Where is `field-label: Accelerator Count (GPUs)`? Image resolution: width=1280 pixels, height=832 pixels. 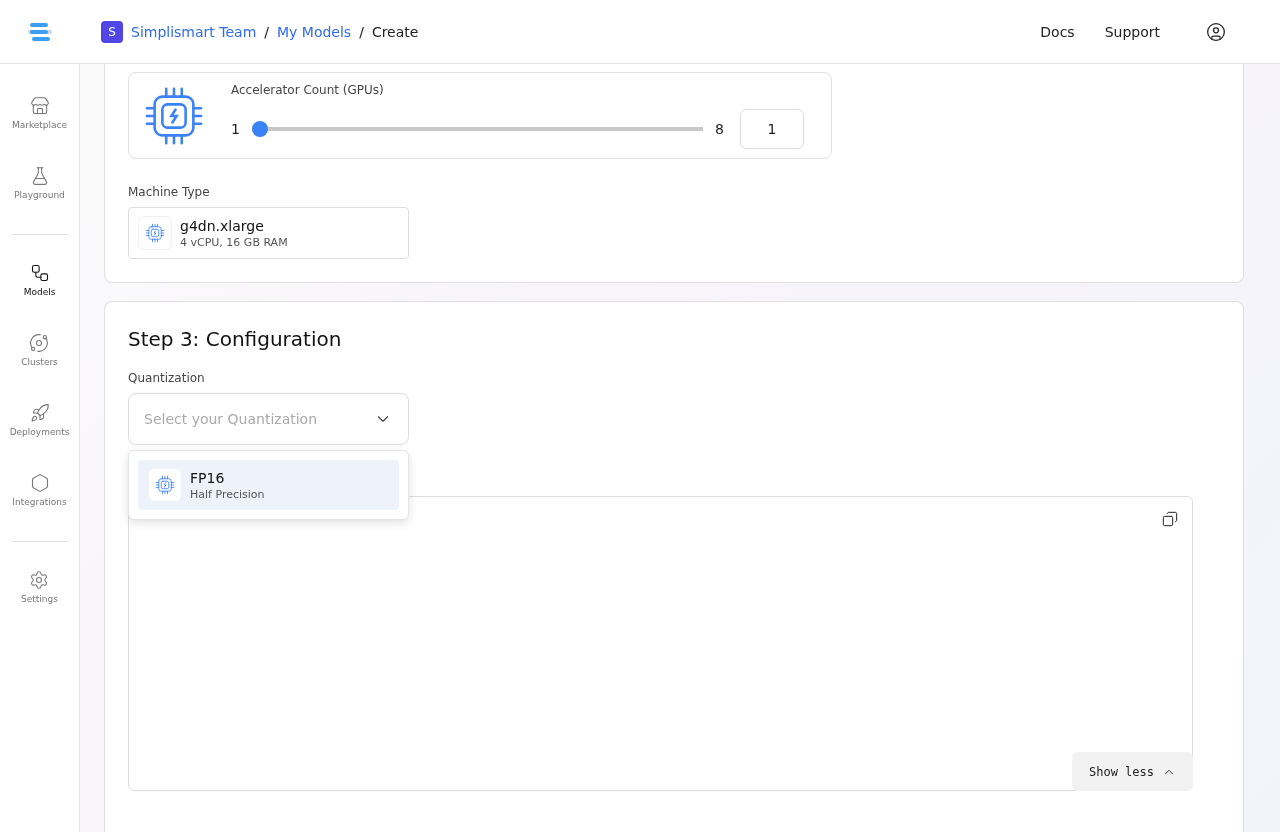
field-label: Accelerator Count (GPUs) is located at coordinates (308, 89).